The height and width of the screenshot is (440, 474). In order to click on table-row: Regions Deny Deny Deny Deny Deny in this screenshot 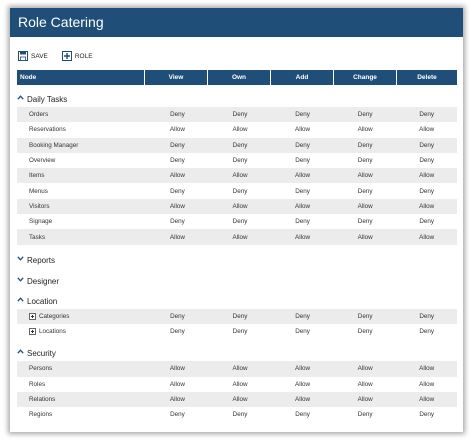, I will do `click(237, 414)`.